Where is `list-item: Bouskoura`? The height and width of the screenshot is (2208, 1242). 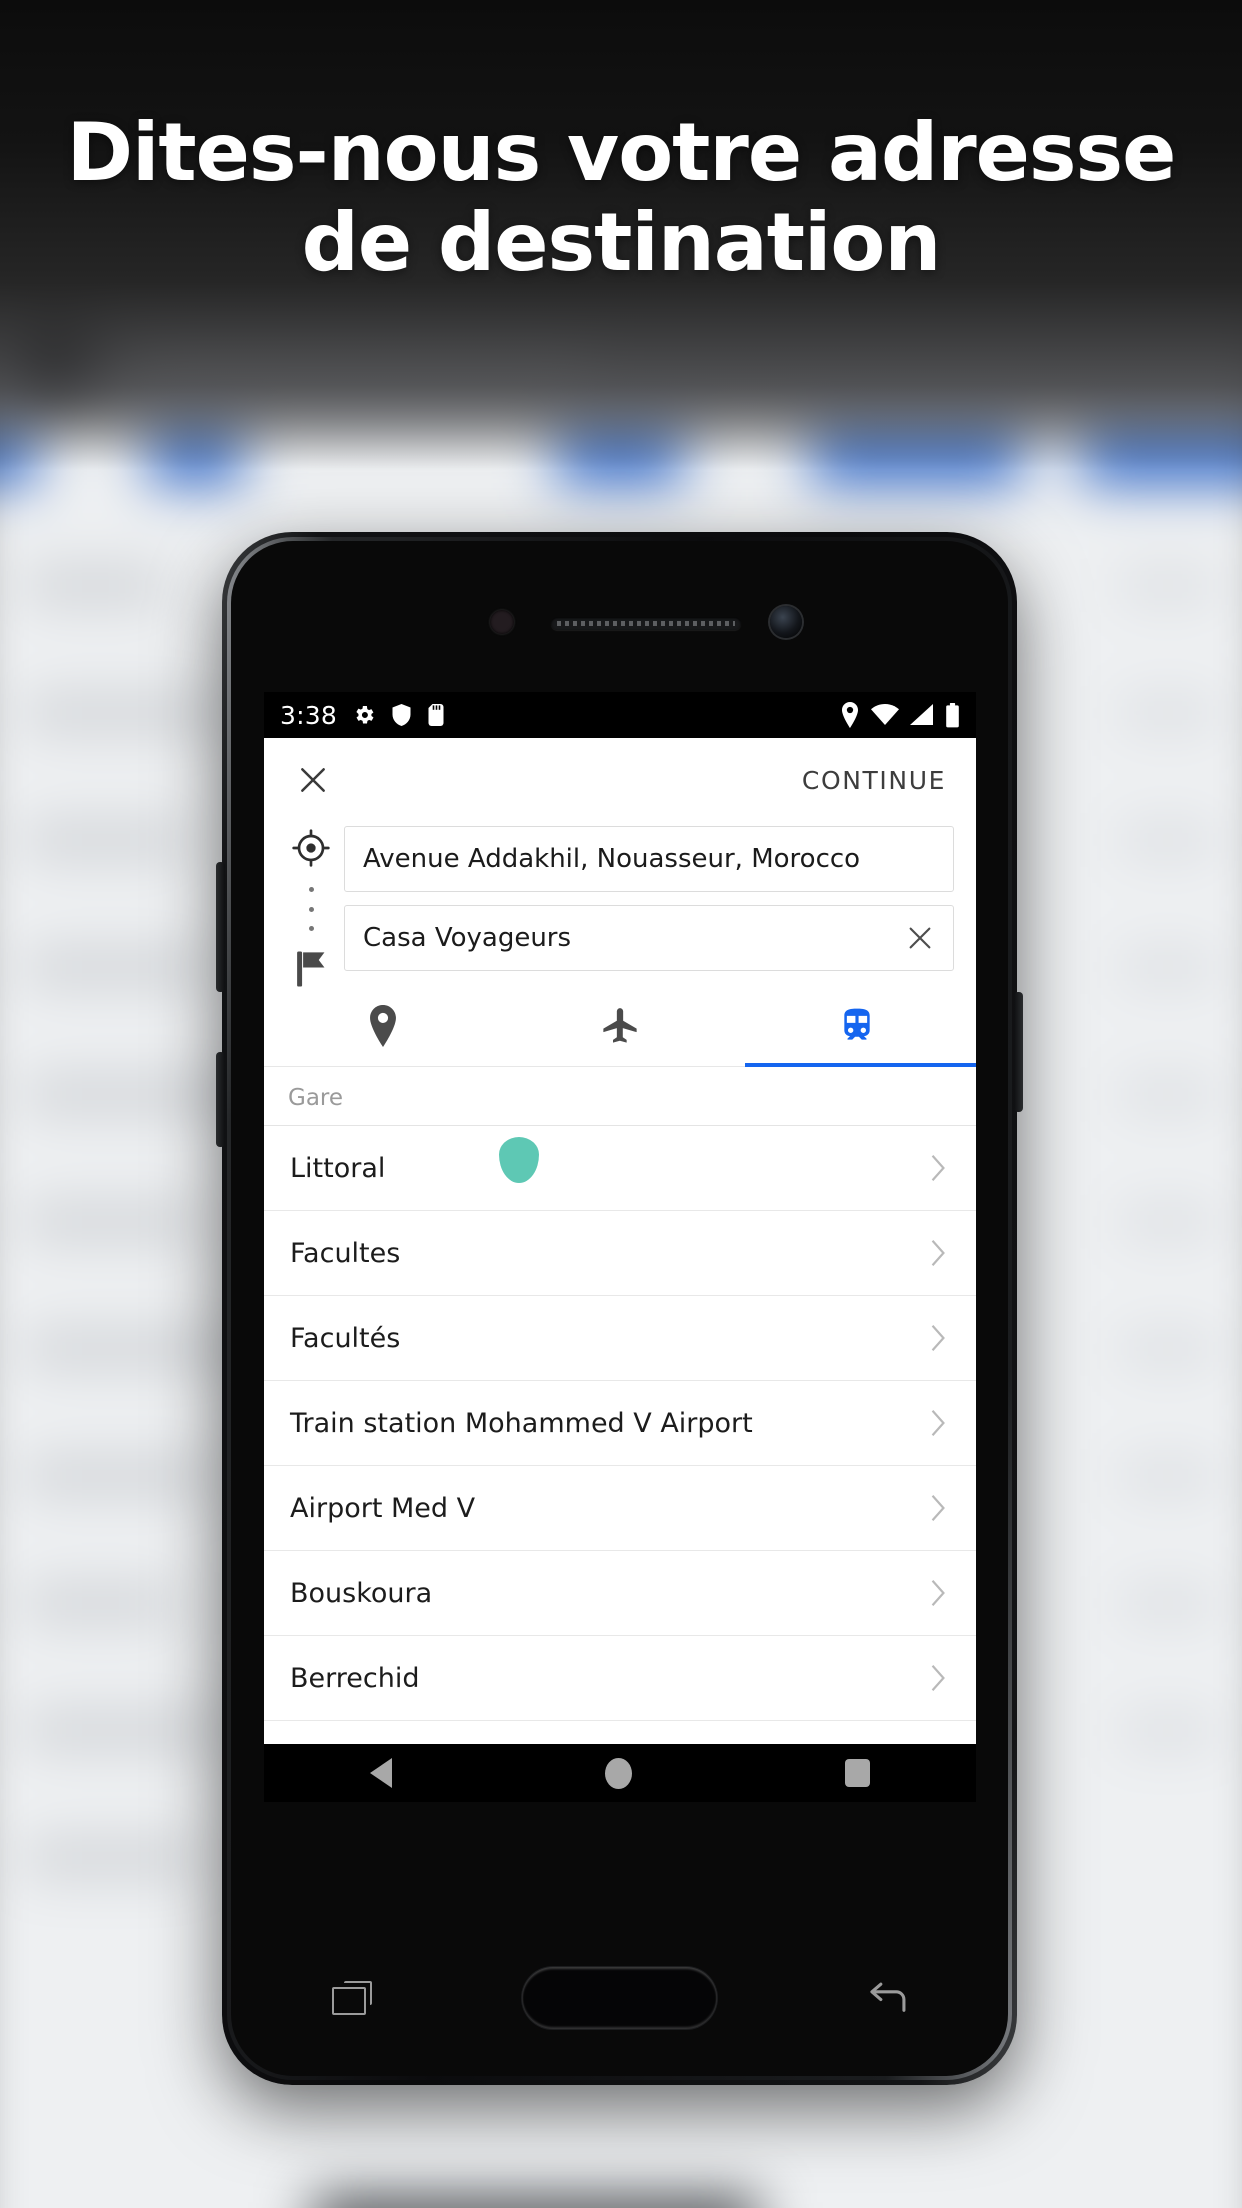
list-item: Bouskoura is located at coordinates (620, 1593).